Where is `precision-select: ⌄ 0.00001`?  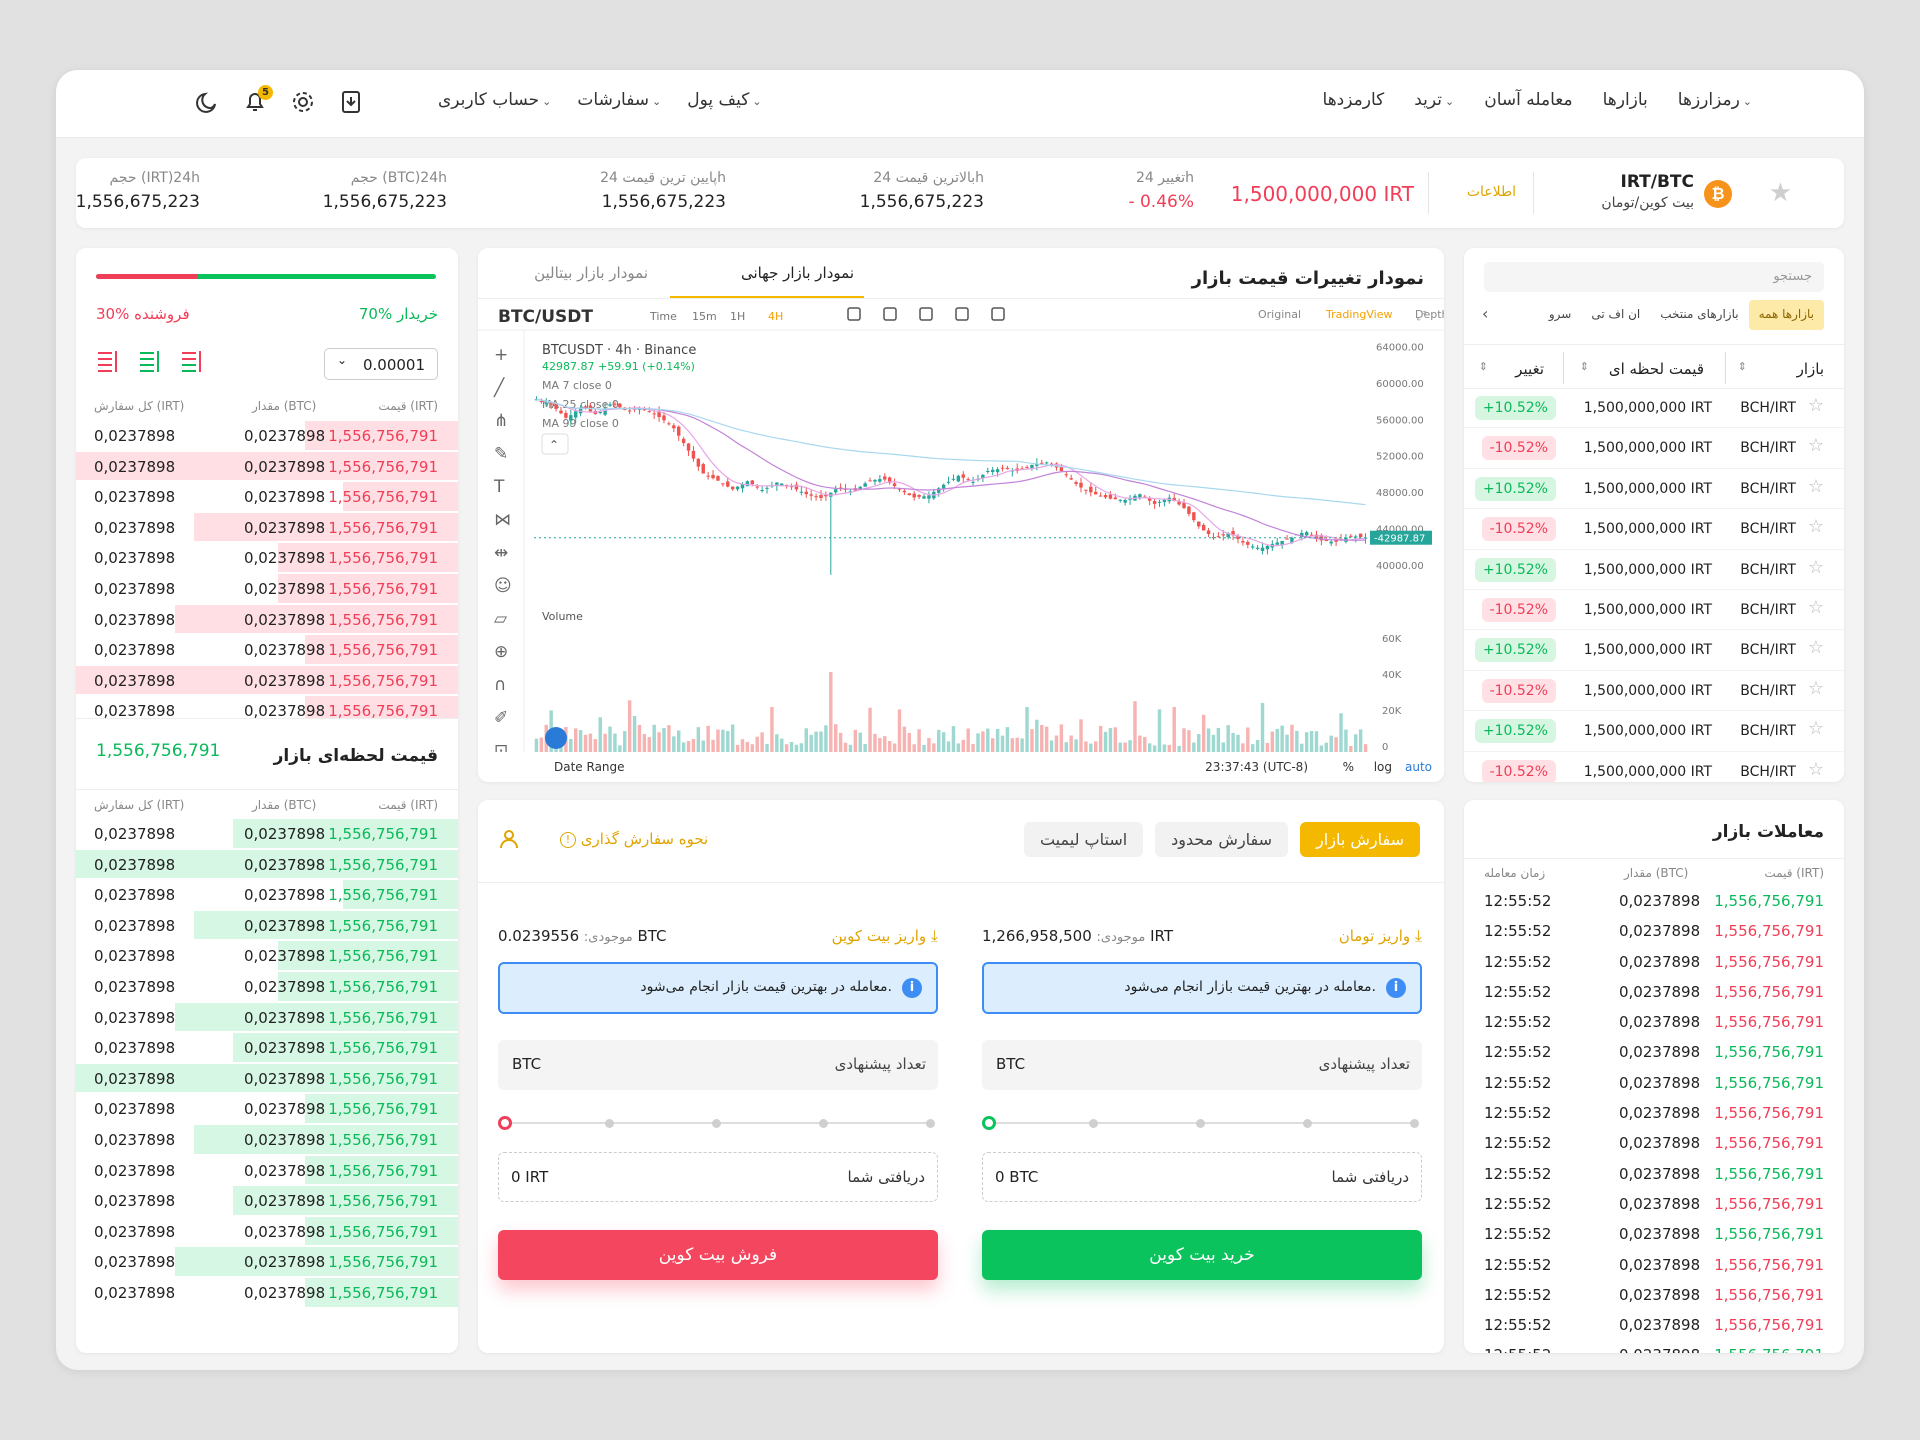
precision-select: ⌄ 0.00001 is located at coordinates (381, 364).